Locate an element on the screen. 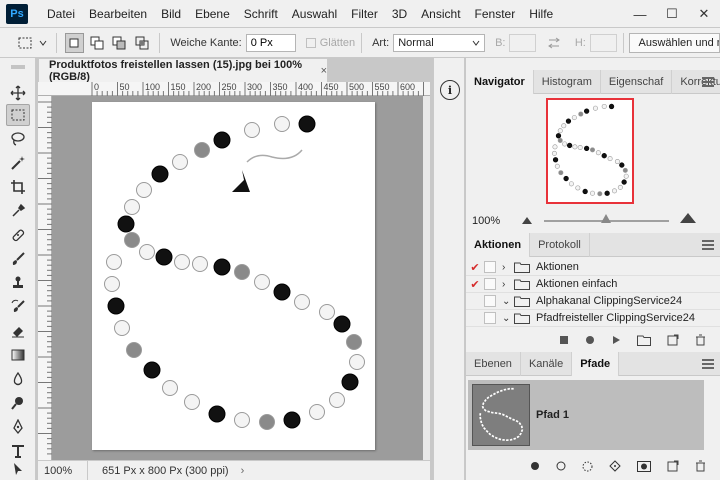  tab-histogram: Histogram is located at coordinates (567, 82).